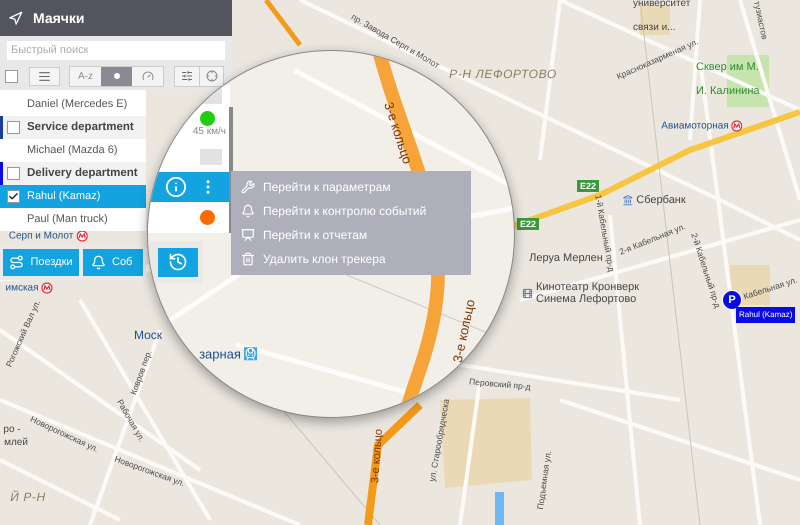  I want to click on film-icon, so click(527, 293).